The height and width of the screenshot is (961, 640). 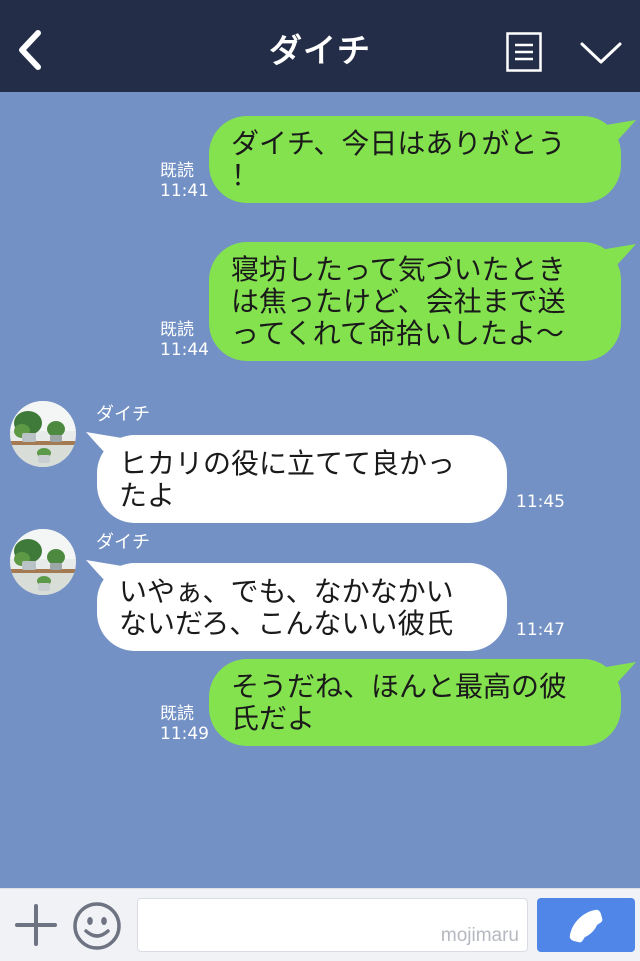 I want to click on message-time: 11:49, so click(x=184, y=734).